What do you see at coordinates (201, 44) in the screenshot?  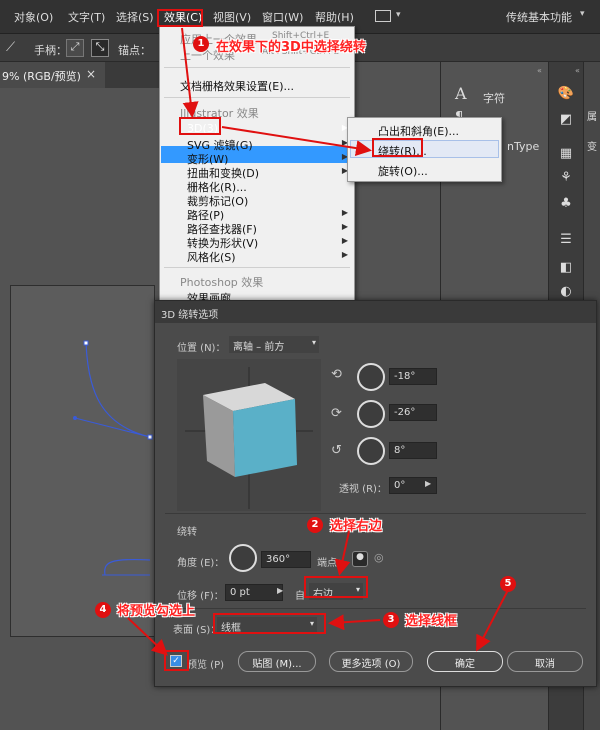 I see `annotation-step1-number: 1` at bounding box center [201, 44].